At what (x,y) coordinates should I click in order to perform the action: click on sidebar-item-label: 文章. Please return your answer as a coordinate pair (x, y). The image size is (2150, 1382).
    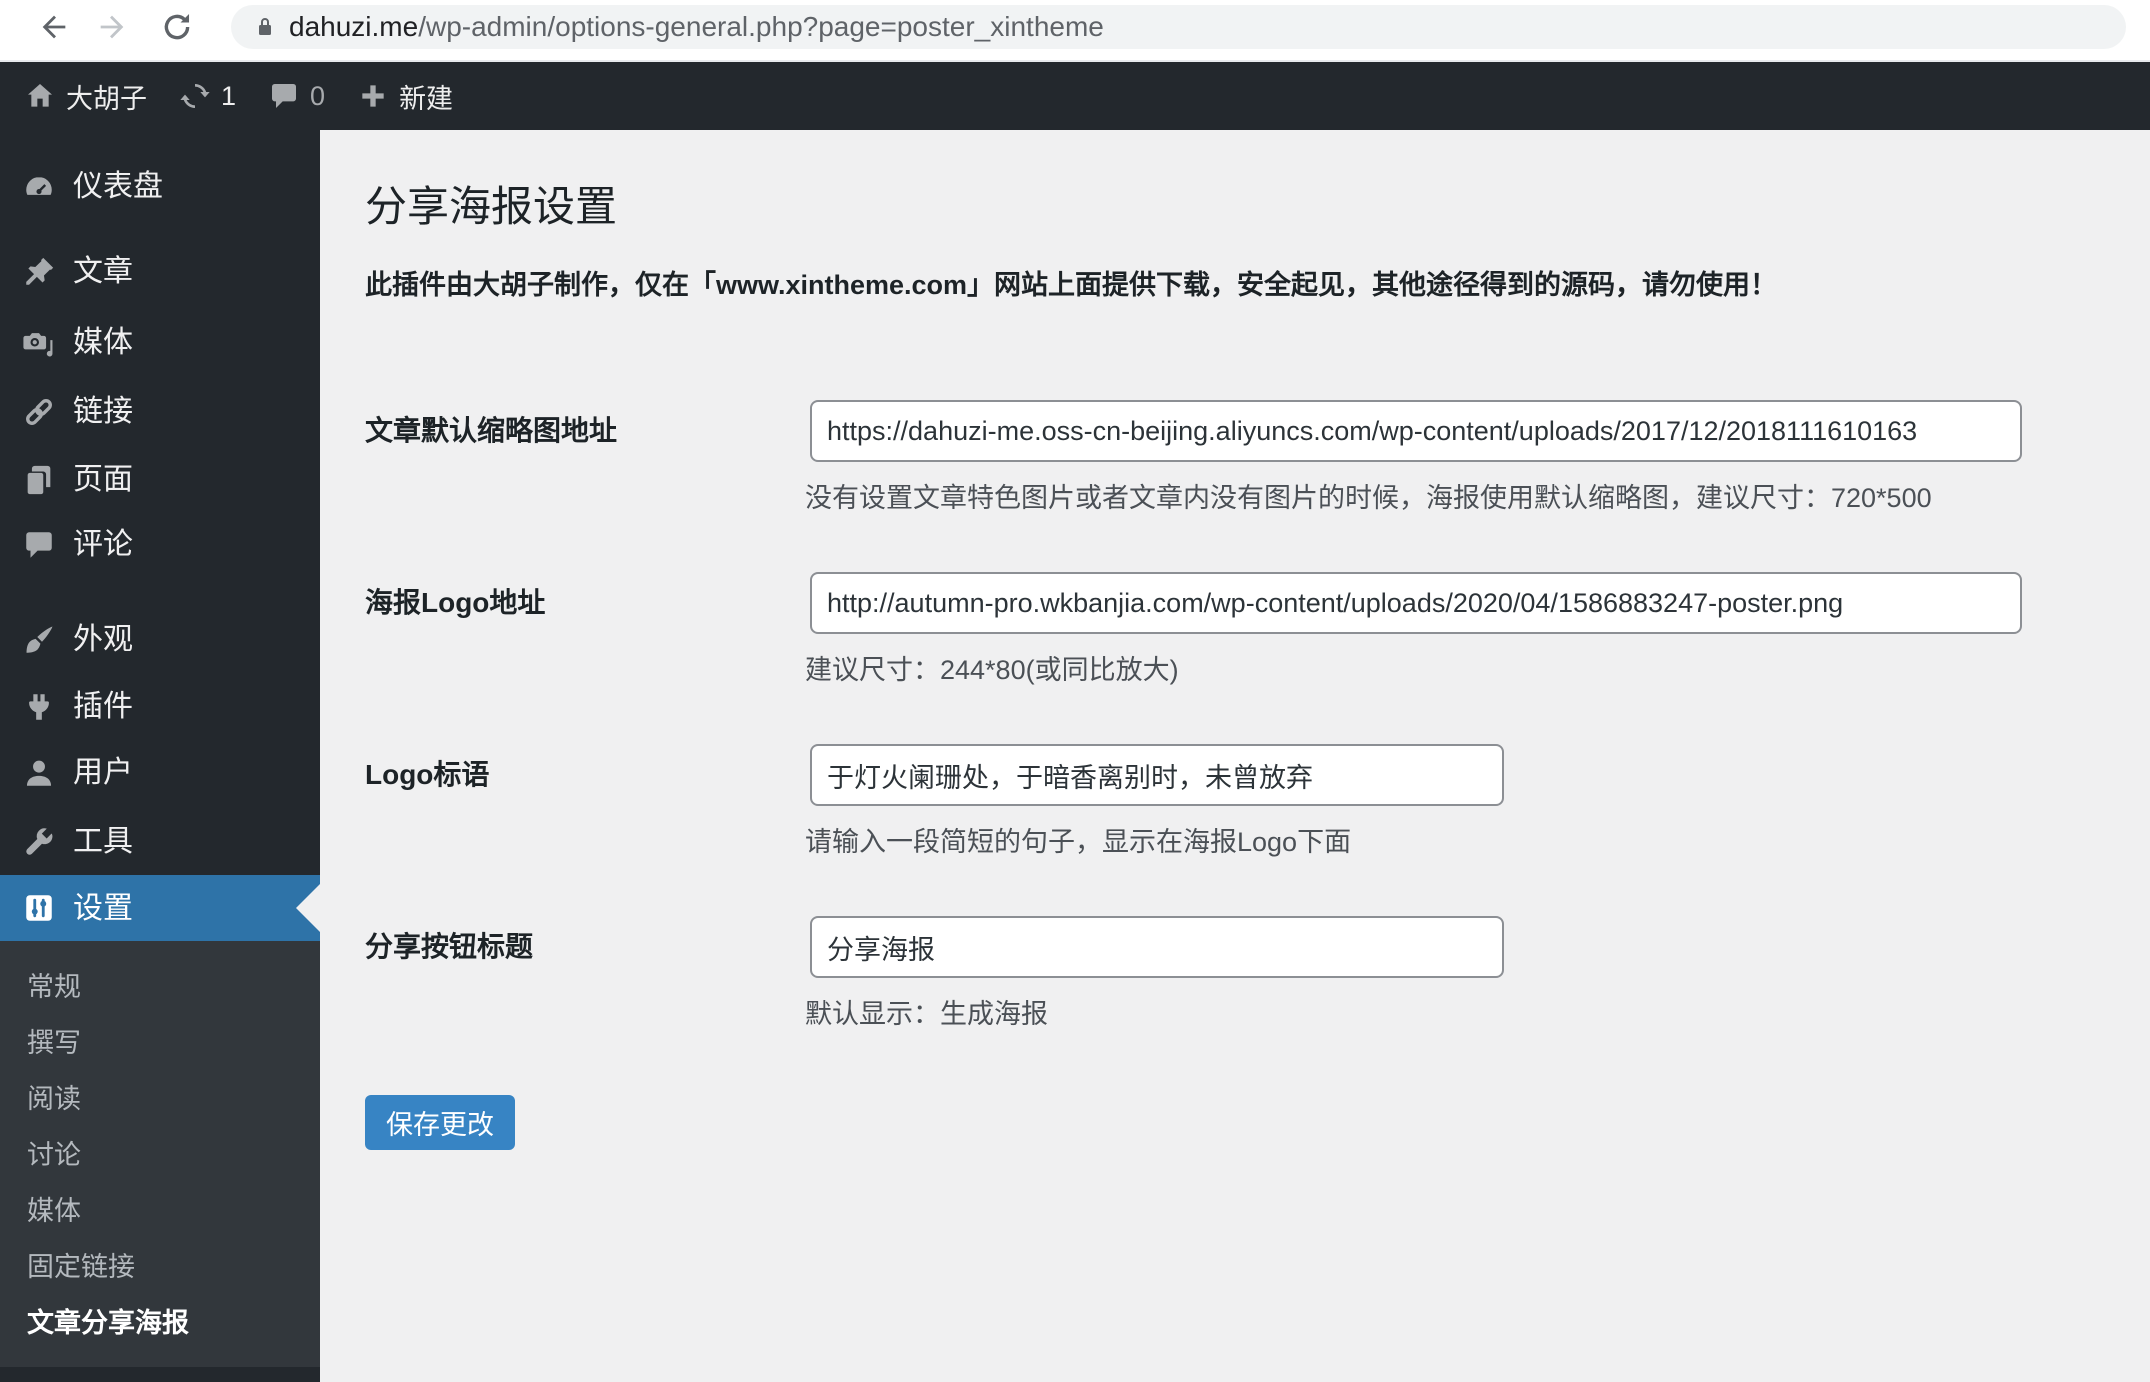
    Looking at the image, I should click on (103, 271).